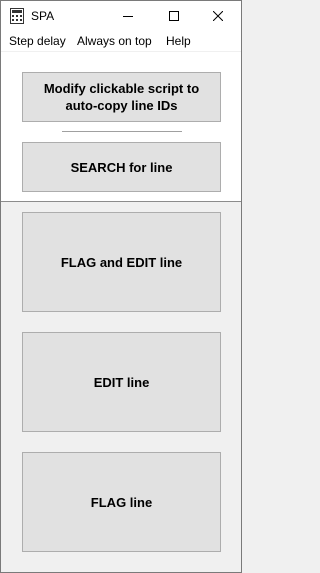 The image size is (320, 573). Describe the element at coordinates (43, 16) in the screenshot. I see `window-title: SPA` at that location.